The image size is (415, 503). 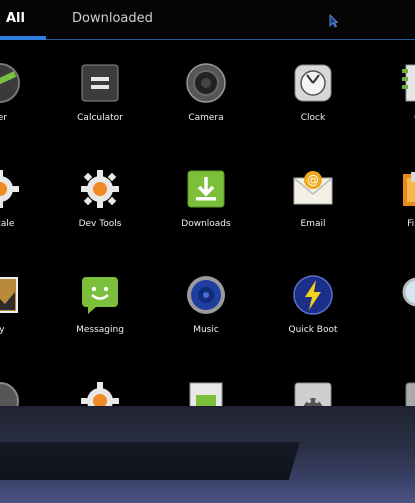 What do you see at coordinates (397, 92) in the screenshot?
I see `app-contacts: Co` at bounding box center [397, 92].